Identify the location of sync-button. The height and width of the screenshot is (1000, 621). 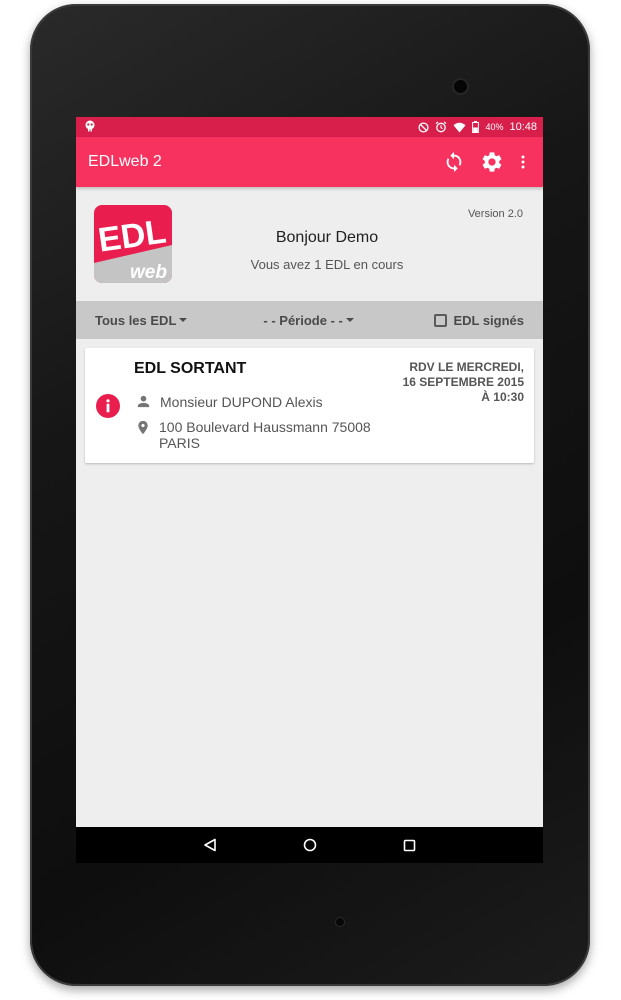
(454, 162).